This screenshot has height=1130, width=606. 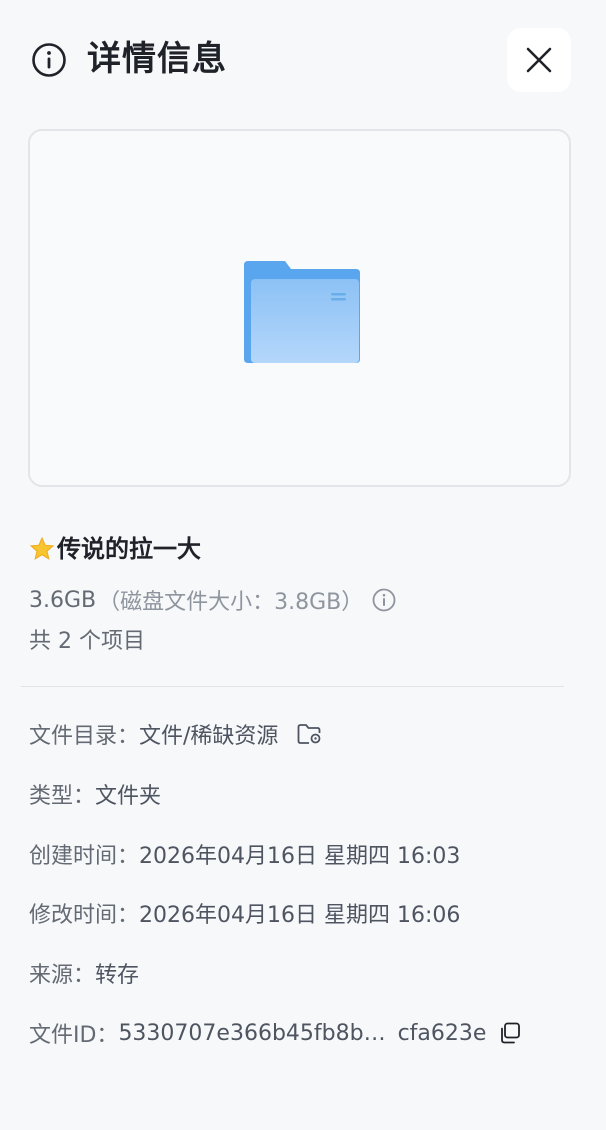 I want to click on page-title: 详情信息, so click(x=157, y=59).